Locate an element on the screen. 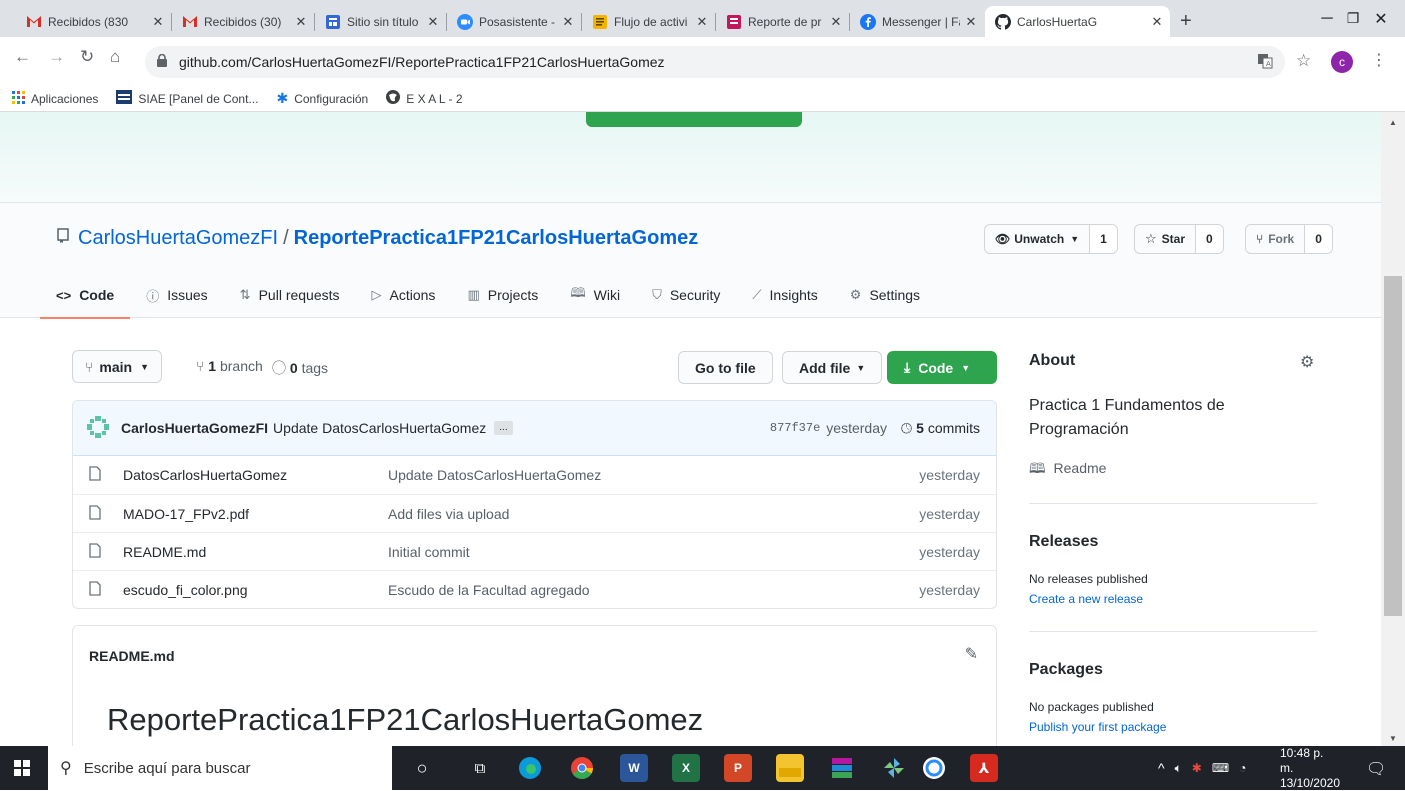 Image resolution: width=1405 pixels, height=791 pixels. acrobat-icon: ⅄ is located at coordinates (984, 768).